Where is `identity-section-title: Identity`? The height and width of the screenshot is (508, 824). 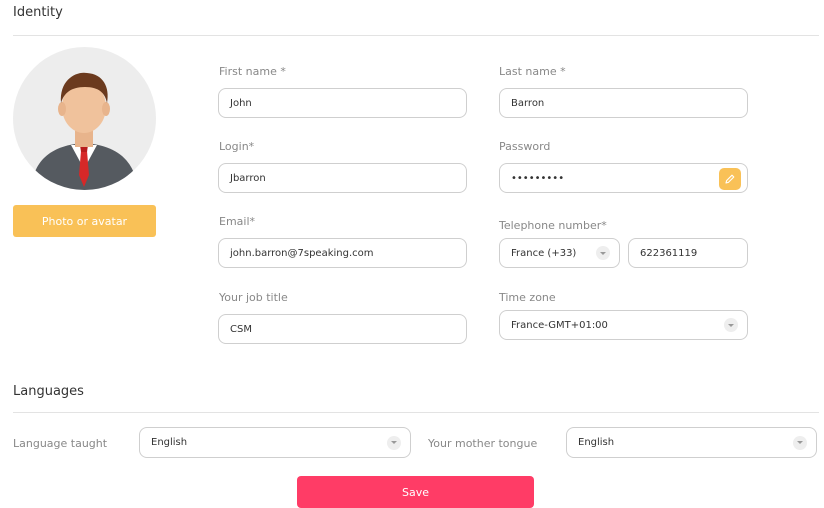
identity-section-title: Identity is located at coordinates (38, 12).